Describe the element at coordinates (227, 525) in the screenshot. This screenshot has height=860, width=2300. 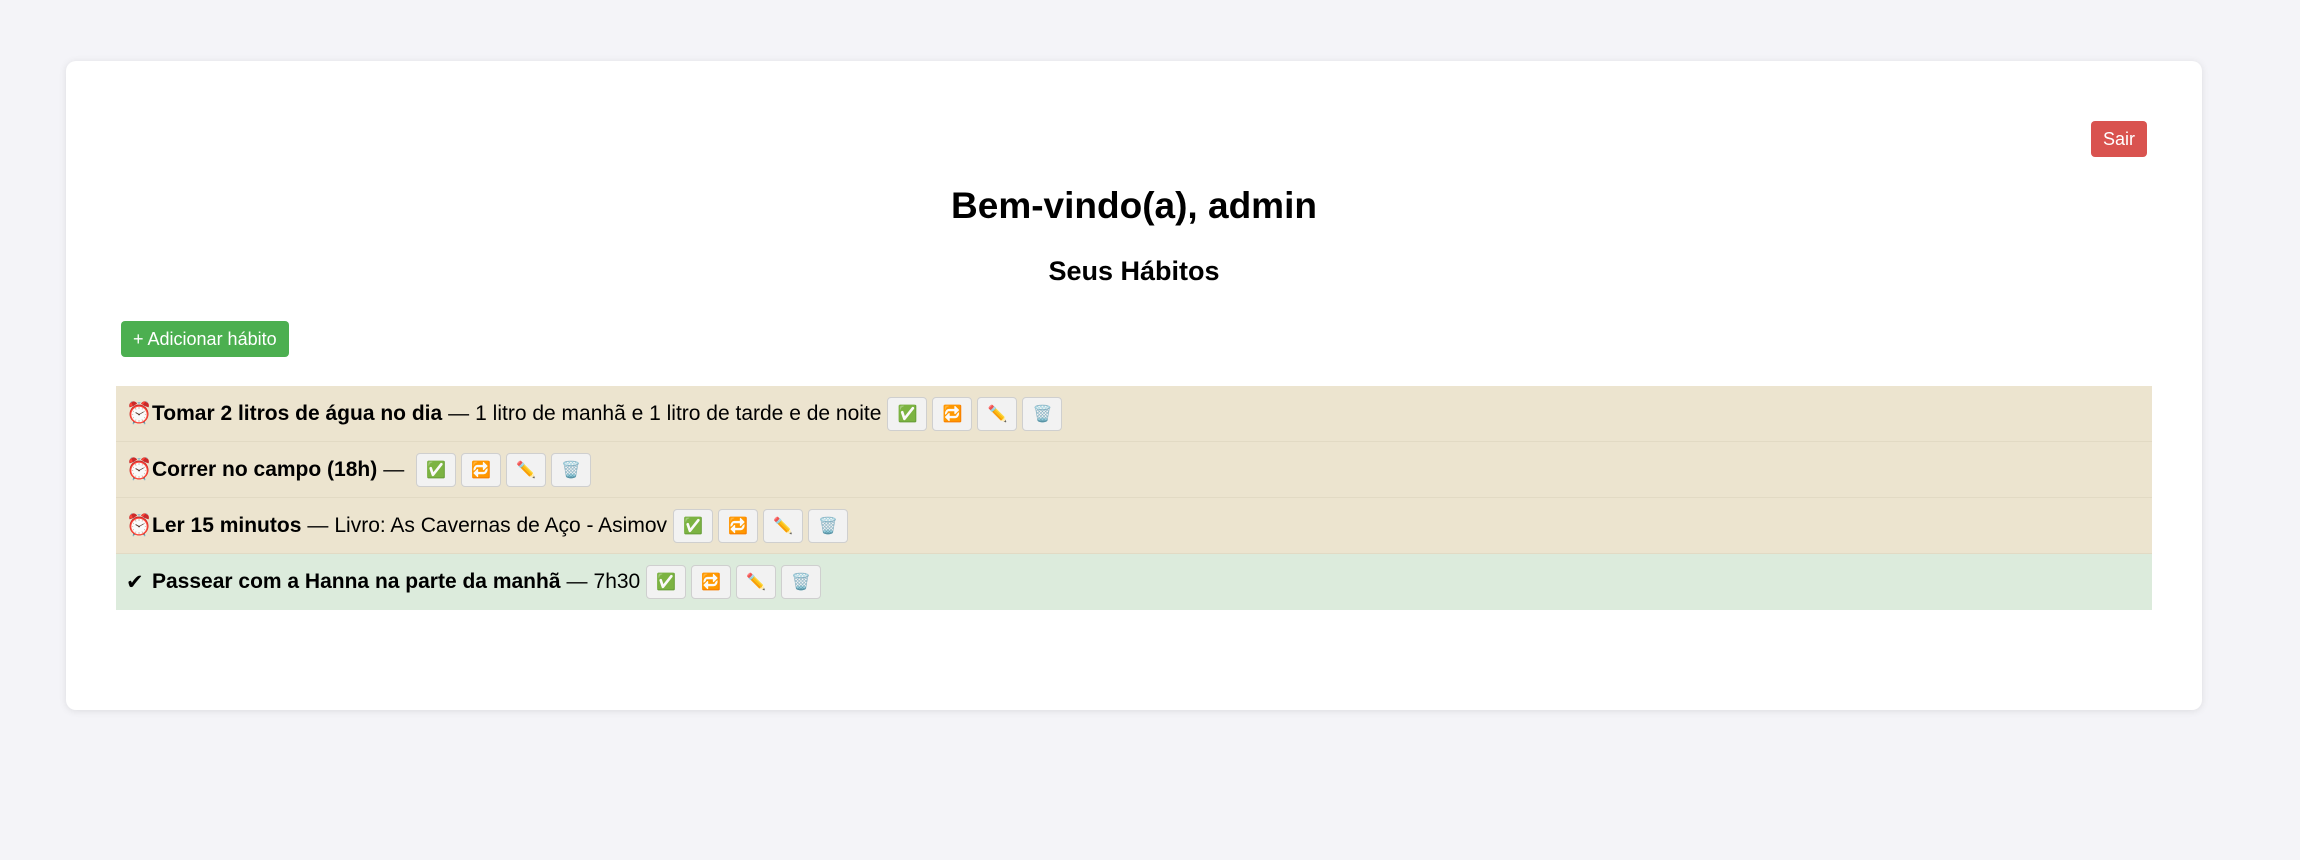
I see `habit-name: Ler 15 minutos` at that location.